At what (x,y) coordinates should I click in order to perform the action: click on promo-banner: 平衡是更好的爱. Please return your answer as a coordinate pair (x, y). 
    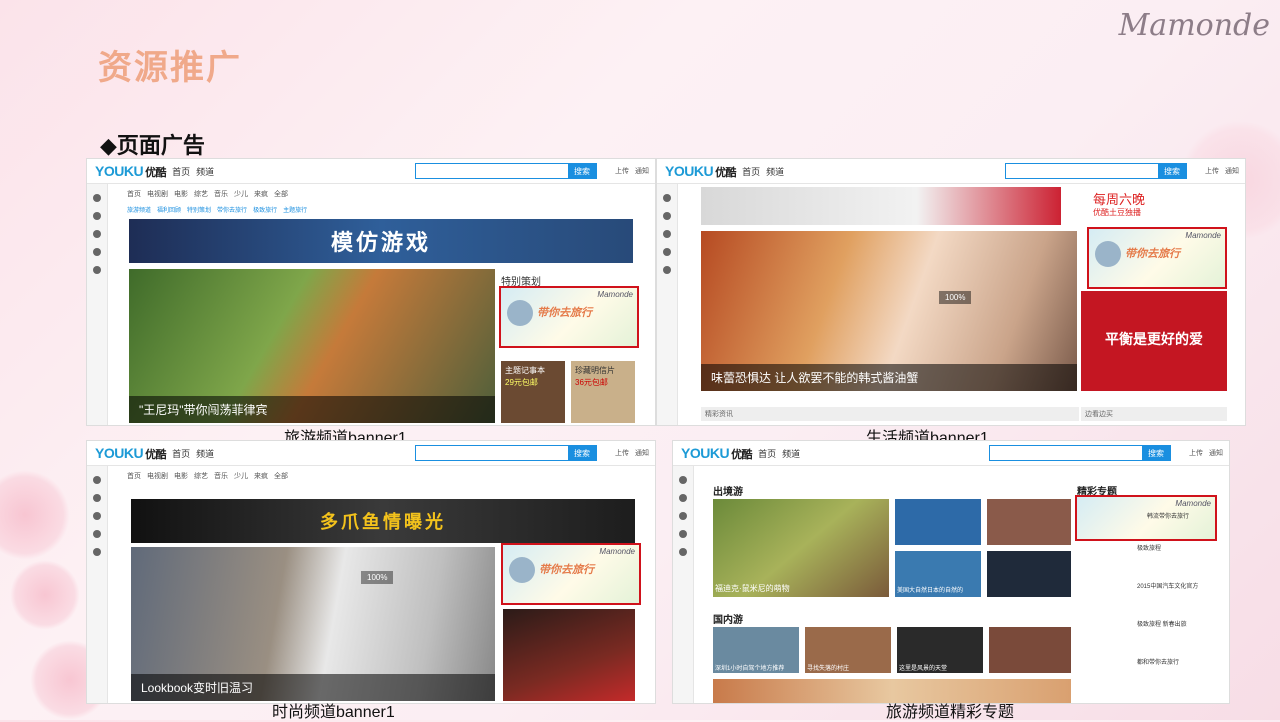
    Looking at the image, I should click on (1154, 341).